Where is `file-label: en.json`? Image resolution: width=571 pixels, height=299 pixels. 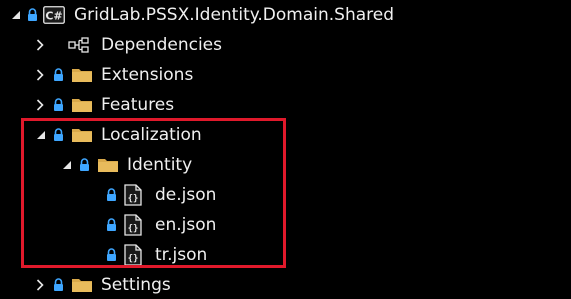
file-label: en.json is located at coordinates (186, 225).